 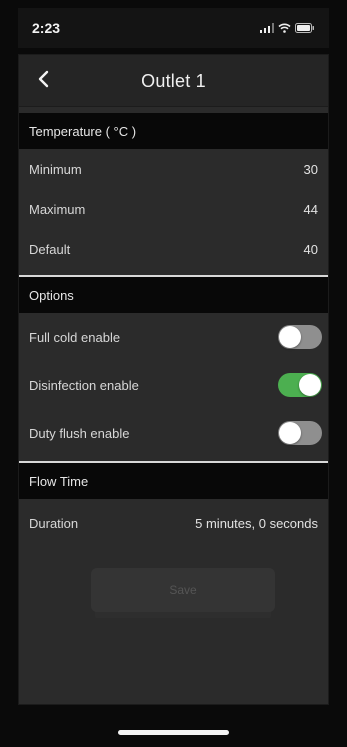 I want to click on duty-flush-toggle, so click(x=300, y=433).